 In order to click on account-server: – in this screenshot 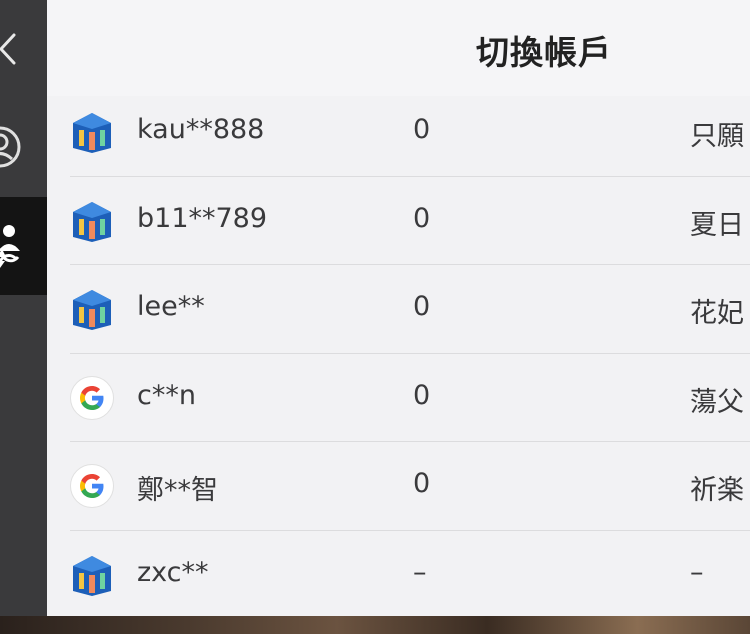, I will do `click(697, 572)`.